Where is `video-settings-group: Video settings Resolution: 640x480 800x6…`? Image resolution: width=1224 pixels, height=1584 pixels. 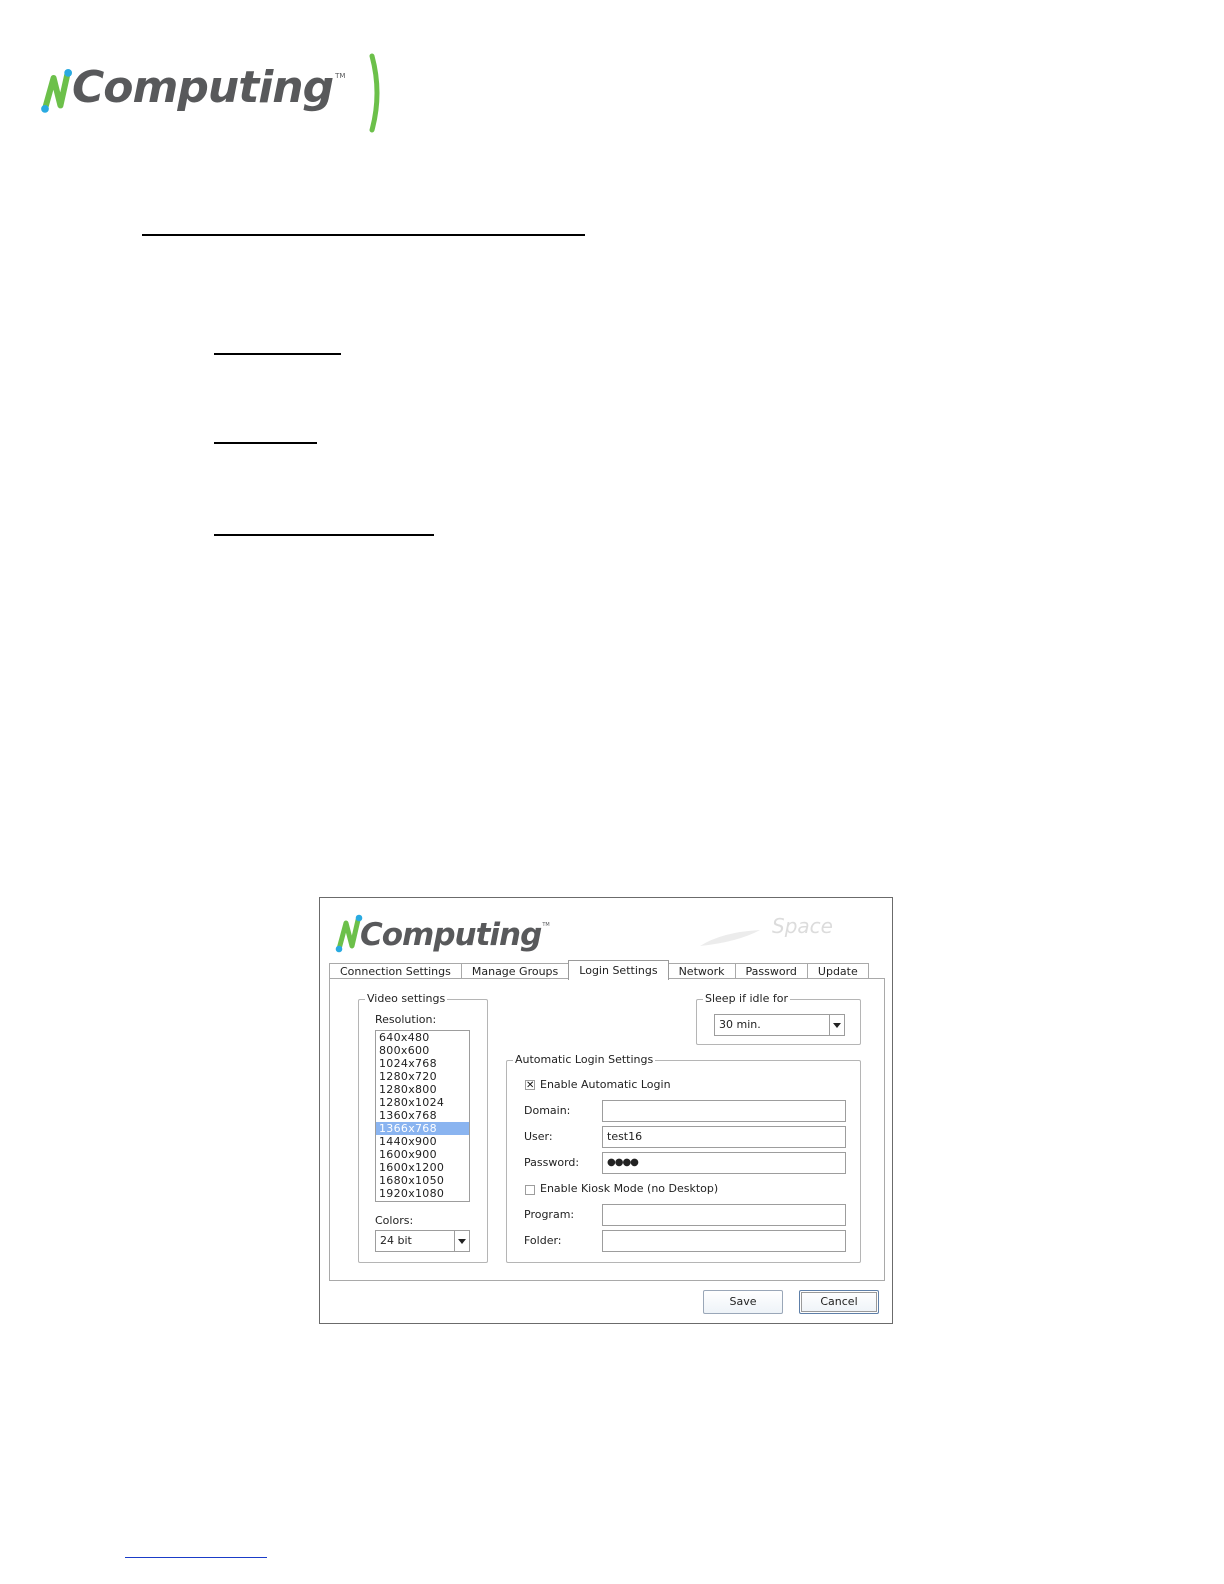
video-settings-group: Video settings Resolution: 640x480 800x6… is located at coordinates (423, 1127).